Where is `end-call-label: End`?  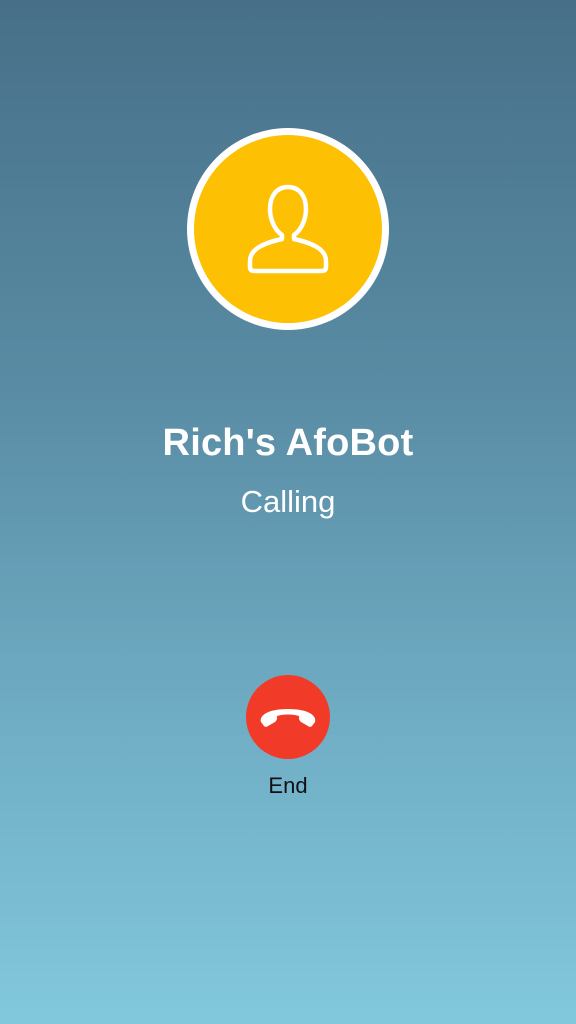
end-call-label: End is located at coordinates (288, 785).